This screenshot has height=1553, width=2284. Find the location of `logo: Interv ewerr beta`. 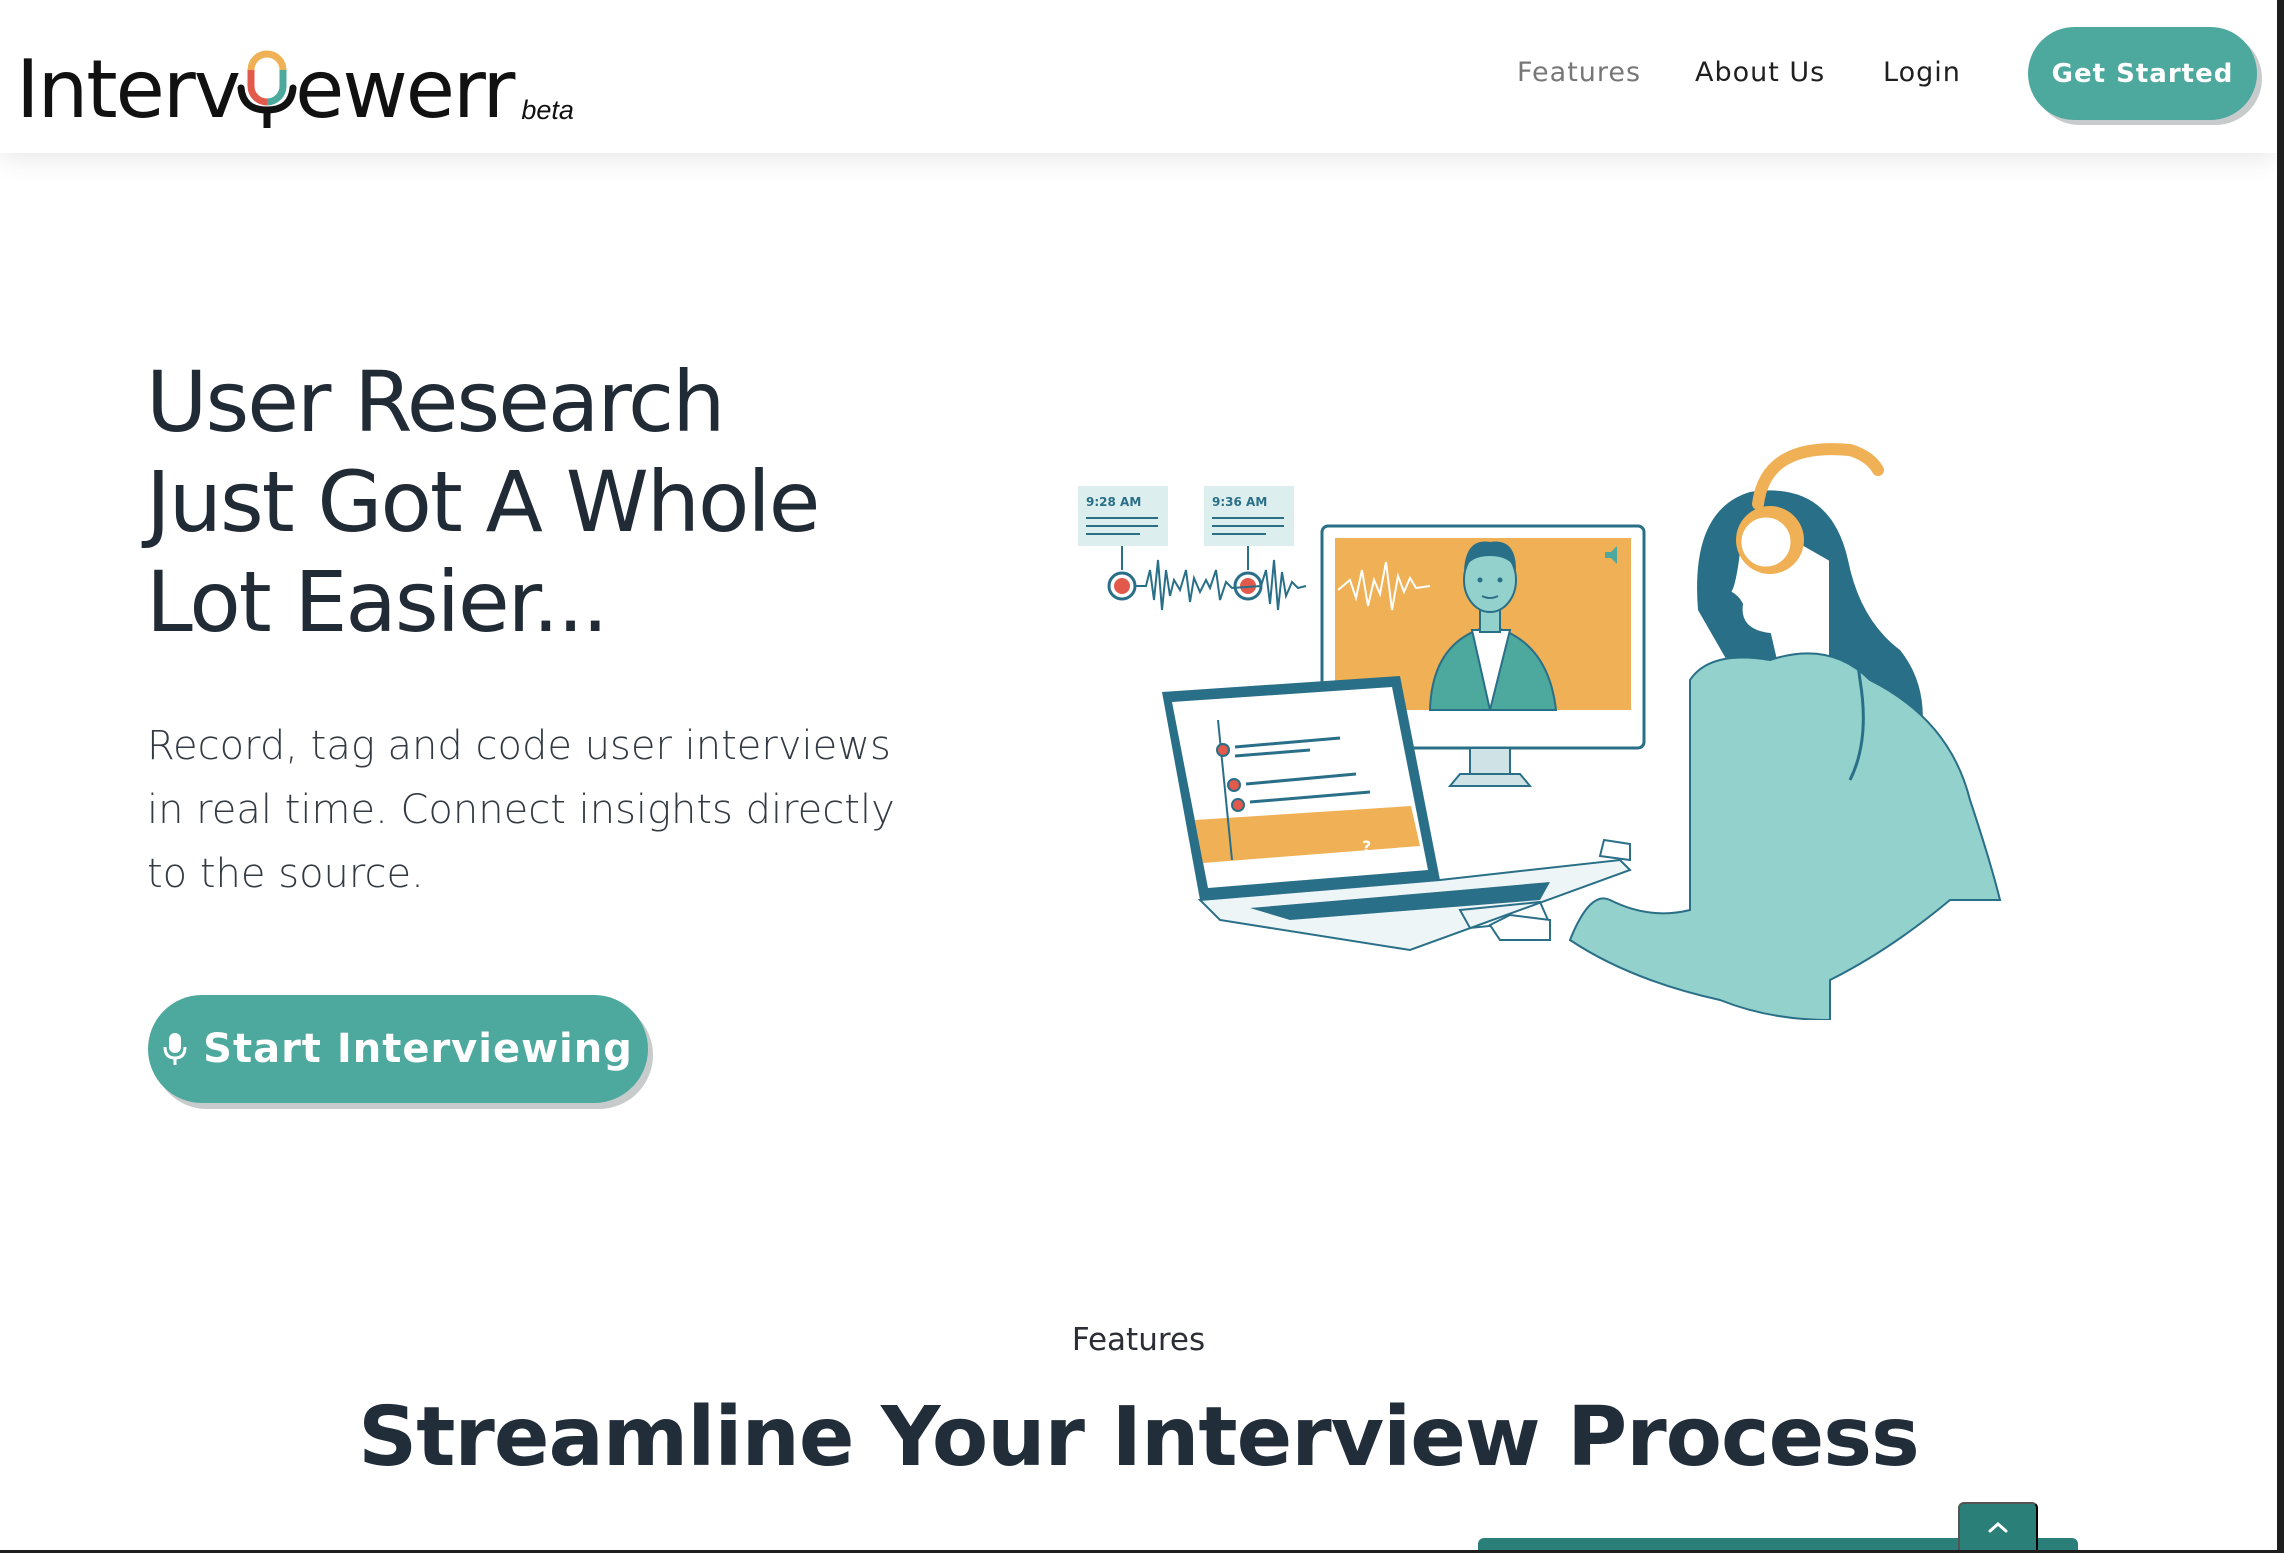

logo: Interv ewerr beta is located at coordinates (295, 80).